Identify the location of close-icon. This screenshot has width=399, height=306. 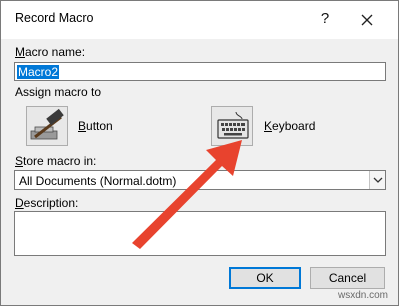
(367, 20).